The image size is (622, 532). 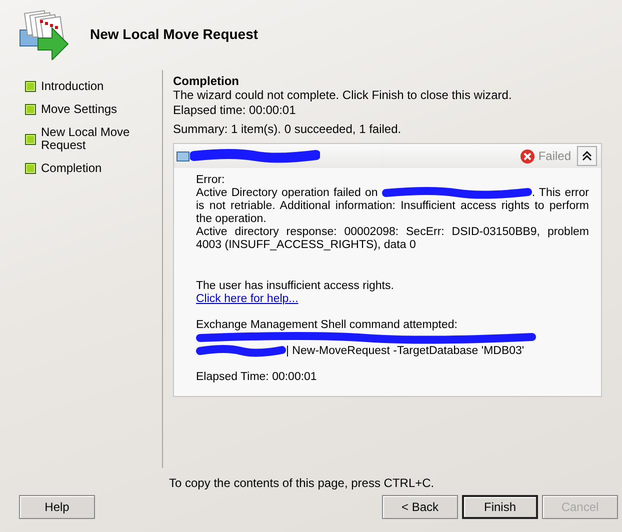 I want to click on response-text: Active directory response: 00002098: SecErr: DSID-03150BB9, problem 4003 (INSUFF_ACCESS_RIGHTS), data 0, so click(x=392, y=239).